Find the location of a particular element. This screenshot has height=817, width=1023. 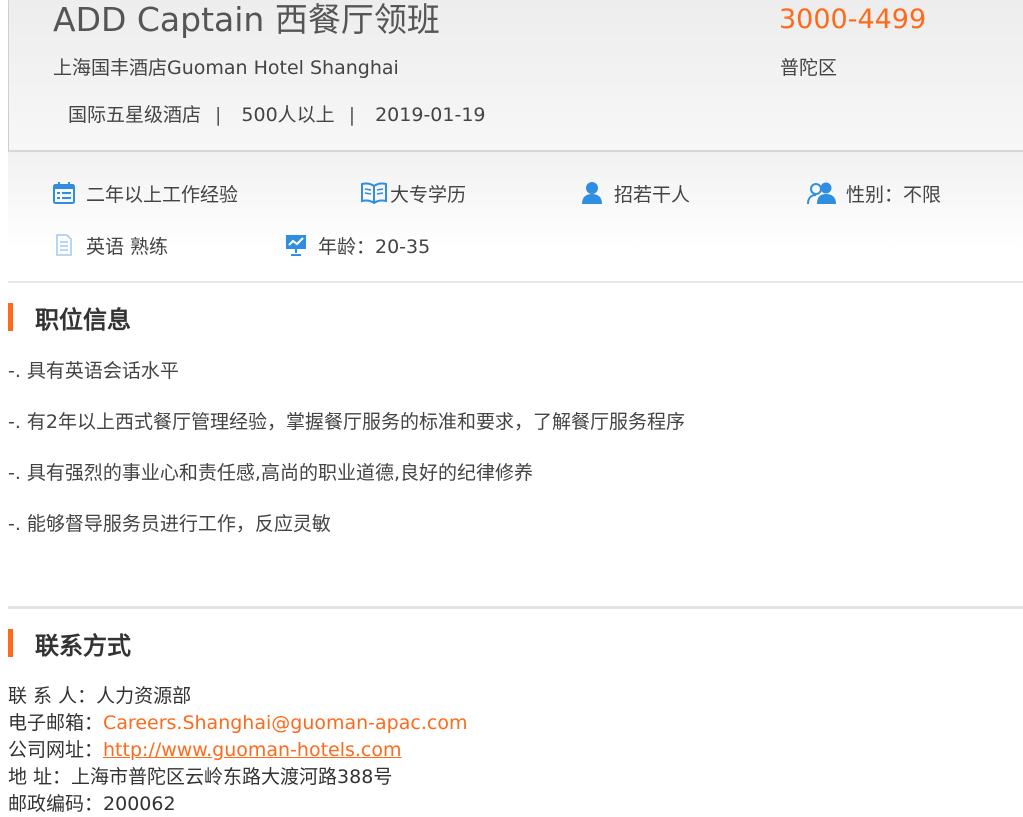

duty-item: -. 具有强烈的事业心和责任感,高尚的职业道德,良好的纪律修养 is located at coordinates (271, 473).